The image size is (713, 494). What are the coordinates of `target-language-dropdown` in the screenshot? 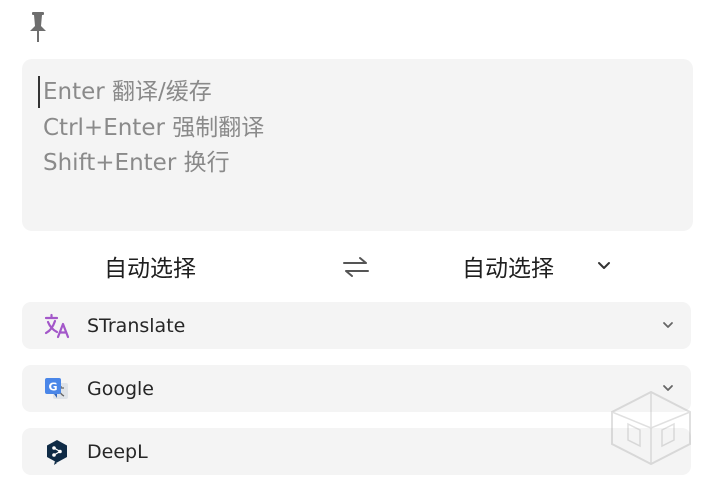 It's located at (604, 266).